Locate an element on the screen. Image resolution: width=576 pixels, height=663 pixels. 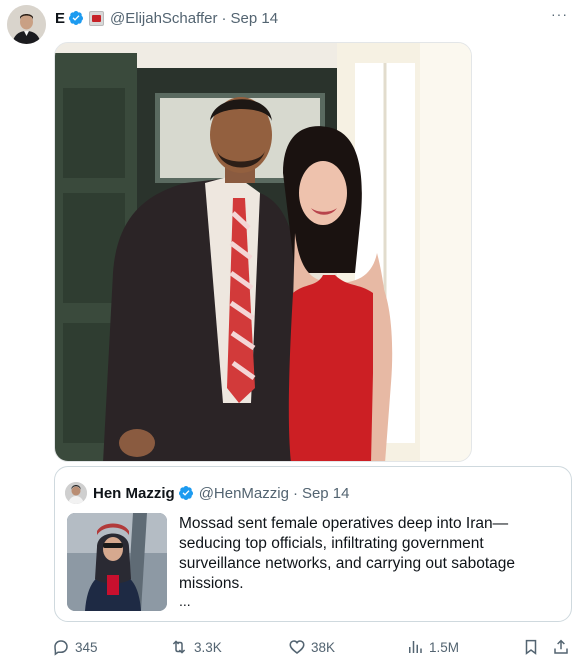
quoted-post-header: Hen Mazzig @HenMazzig · Sep 14 is located at coordinates (207, 493).